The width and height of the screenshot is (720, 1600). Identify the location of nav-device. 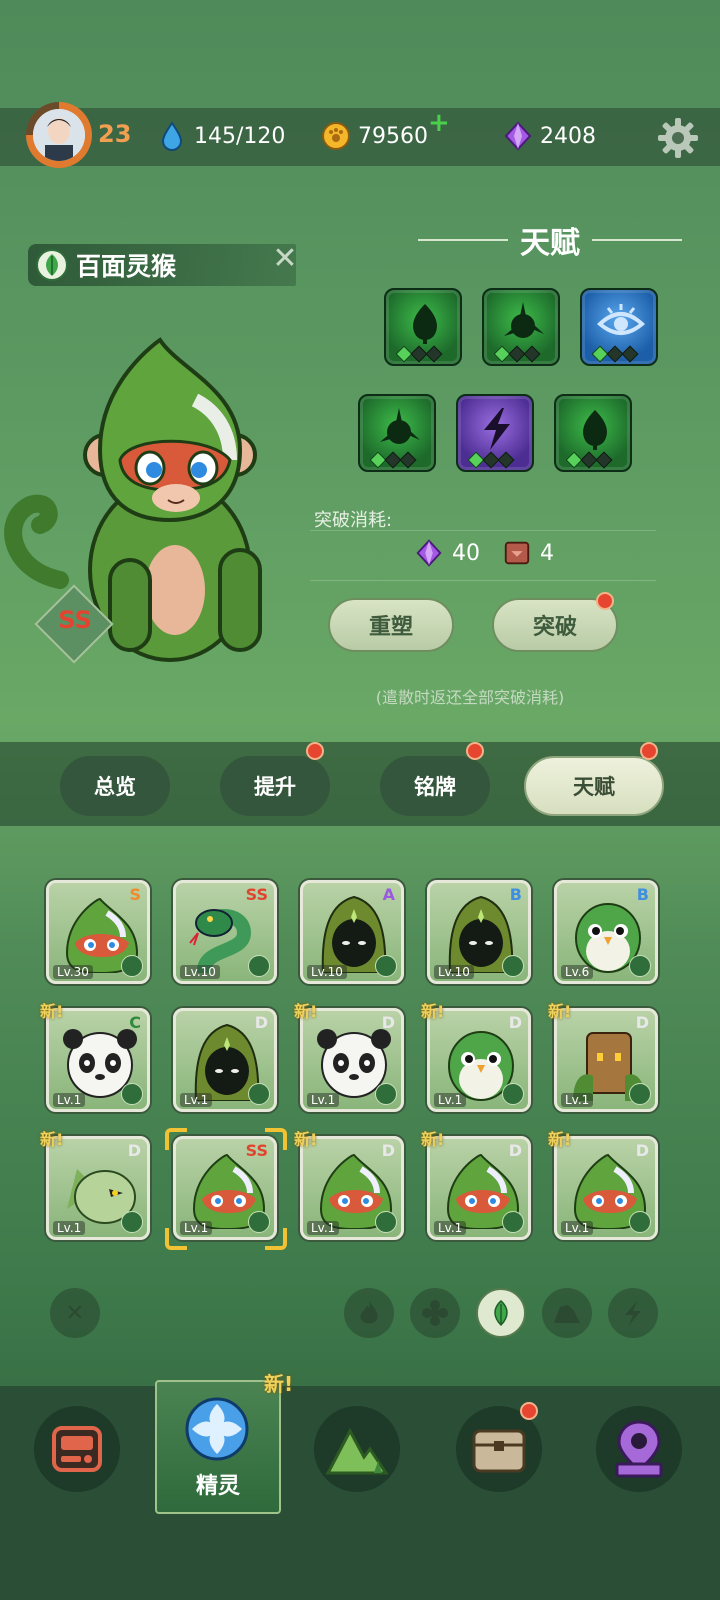
(77, 1449).